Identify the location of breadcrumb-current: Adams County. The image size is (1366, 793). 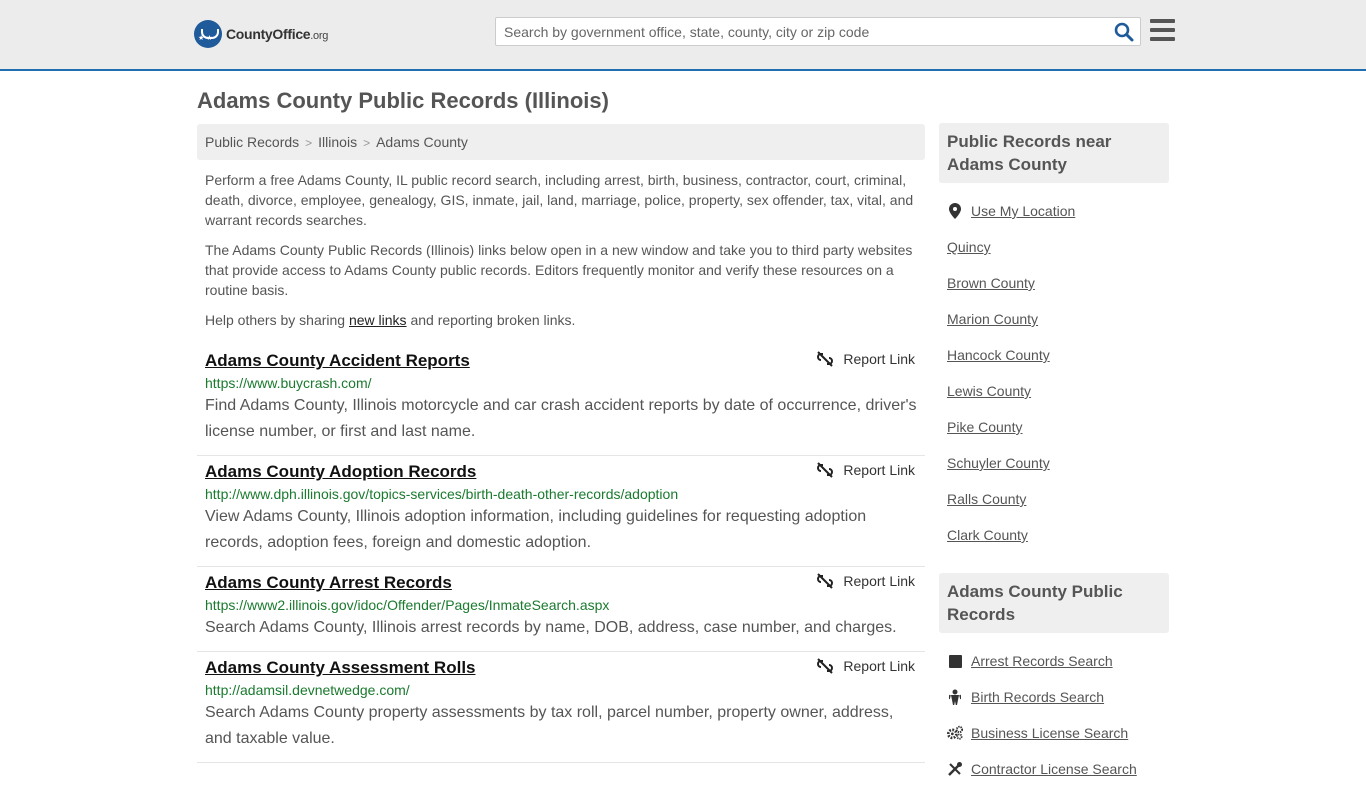
(422, 142).